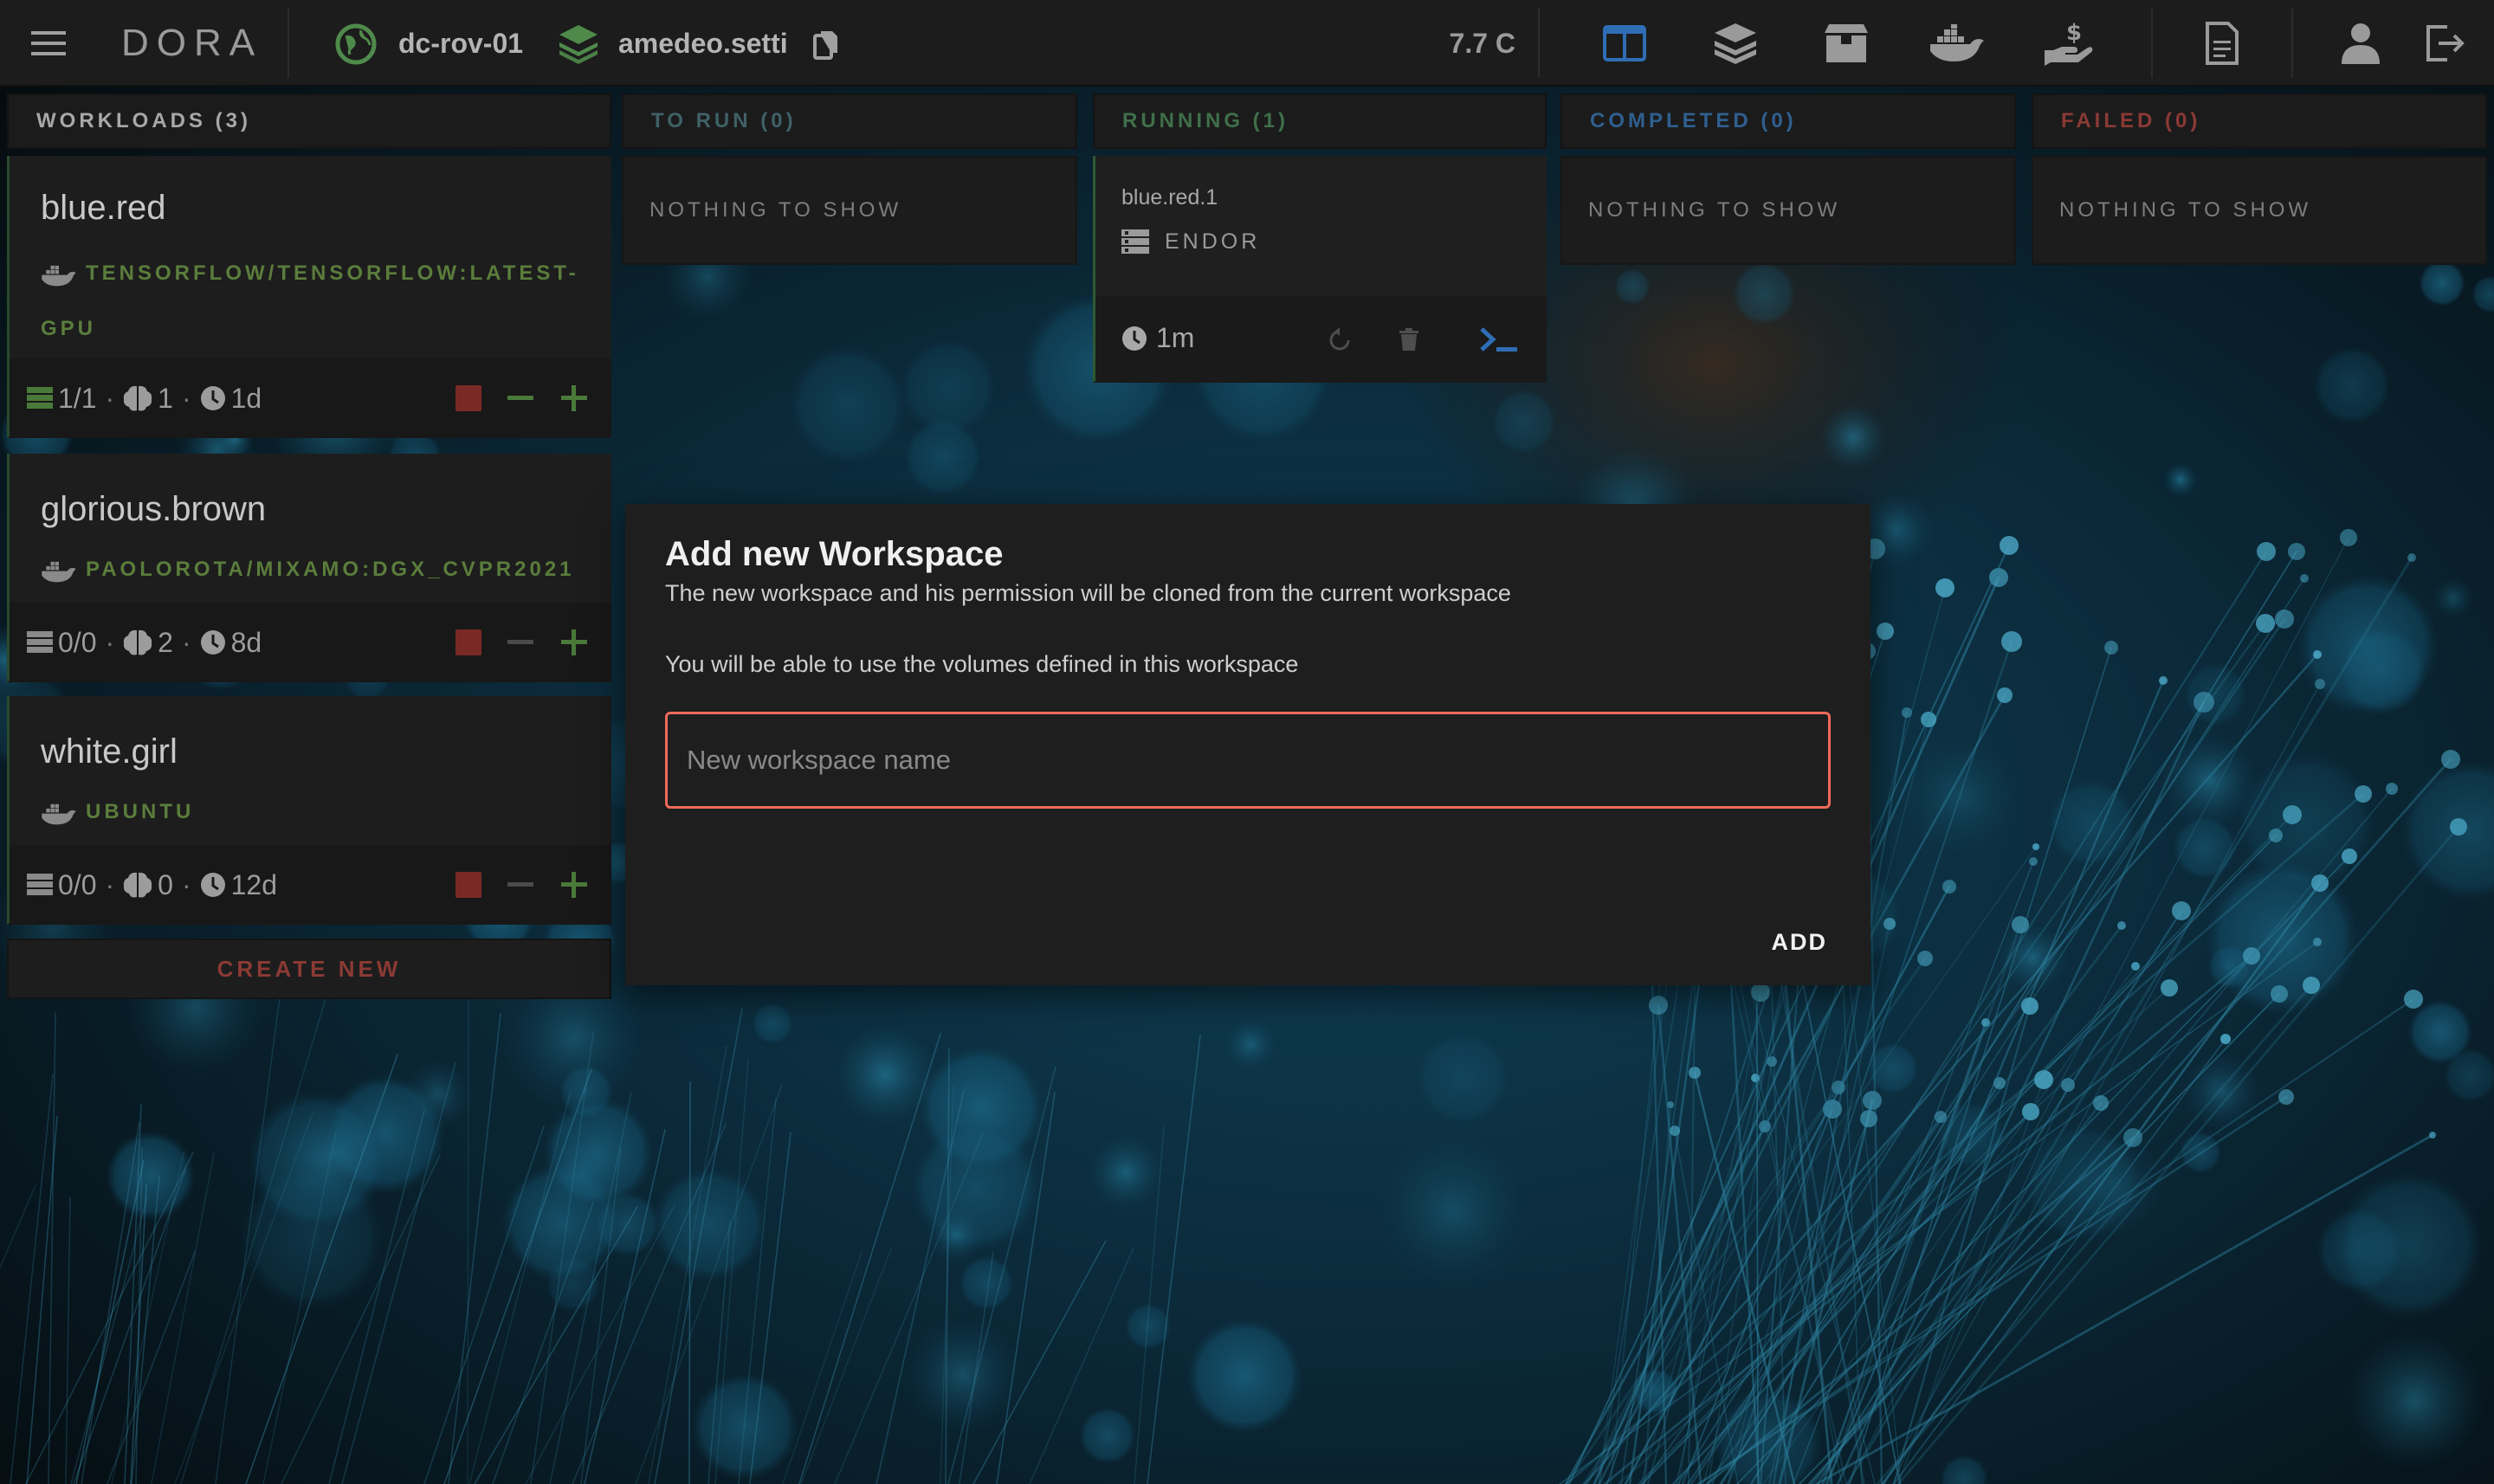  What do you see at coordinates (310, 398) in the screenshot?
I see `workload-stats: 1/1 · 1 · 1d` at bounding box center [310, 398].